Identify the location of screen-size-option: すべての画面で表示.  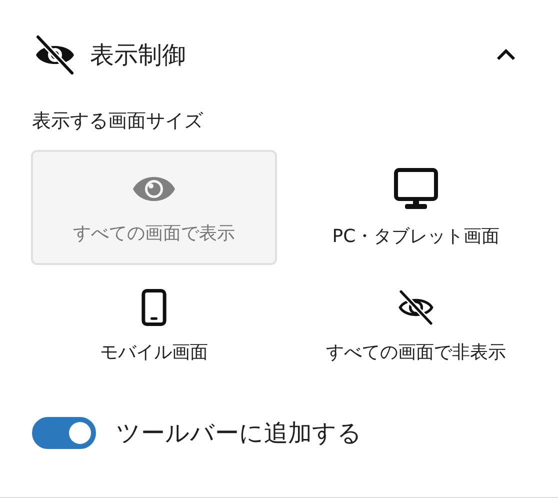
(154, 207).